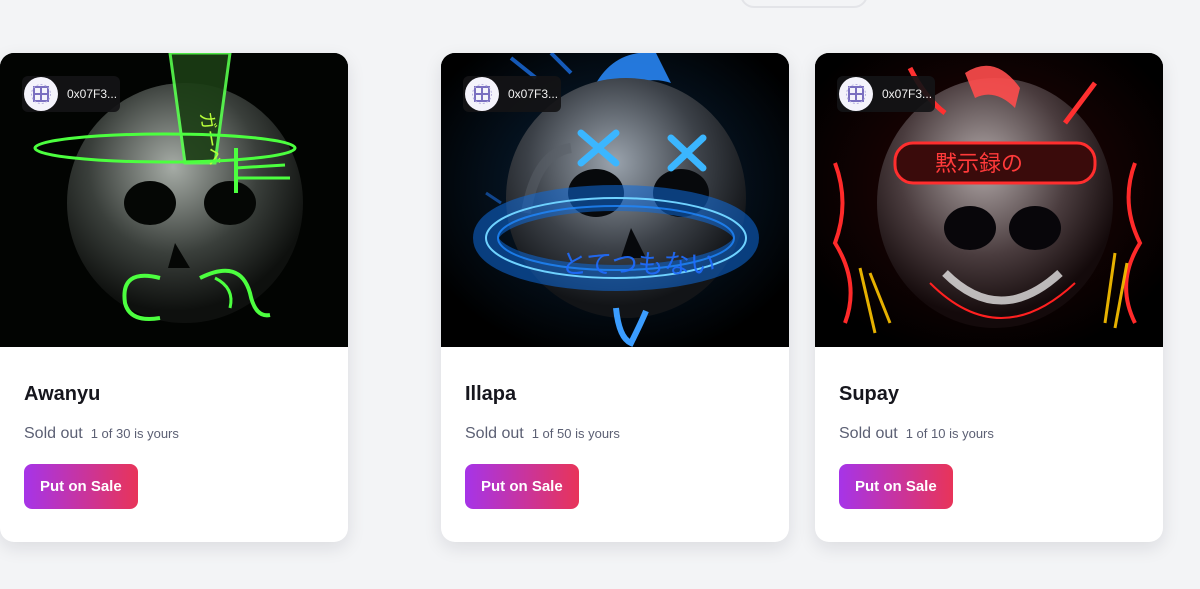 The width and height of the screenshot is (1200, 589). I want to click on status-row: Sold out 1 of 10 is yours, so click(989, 434).